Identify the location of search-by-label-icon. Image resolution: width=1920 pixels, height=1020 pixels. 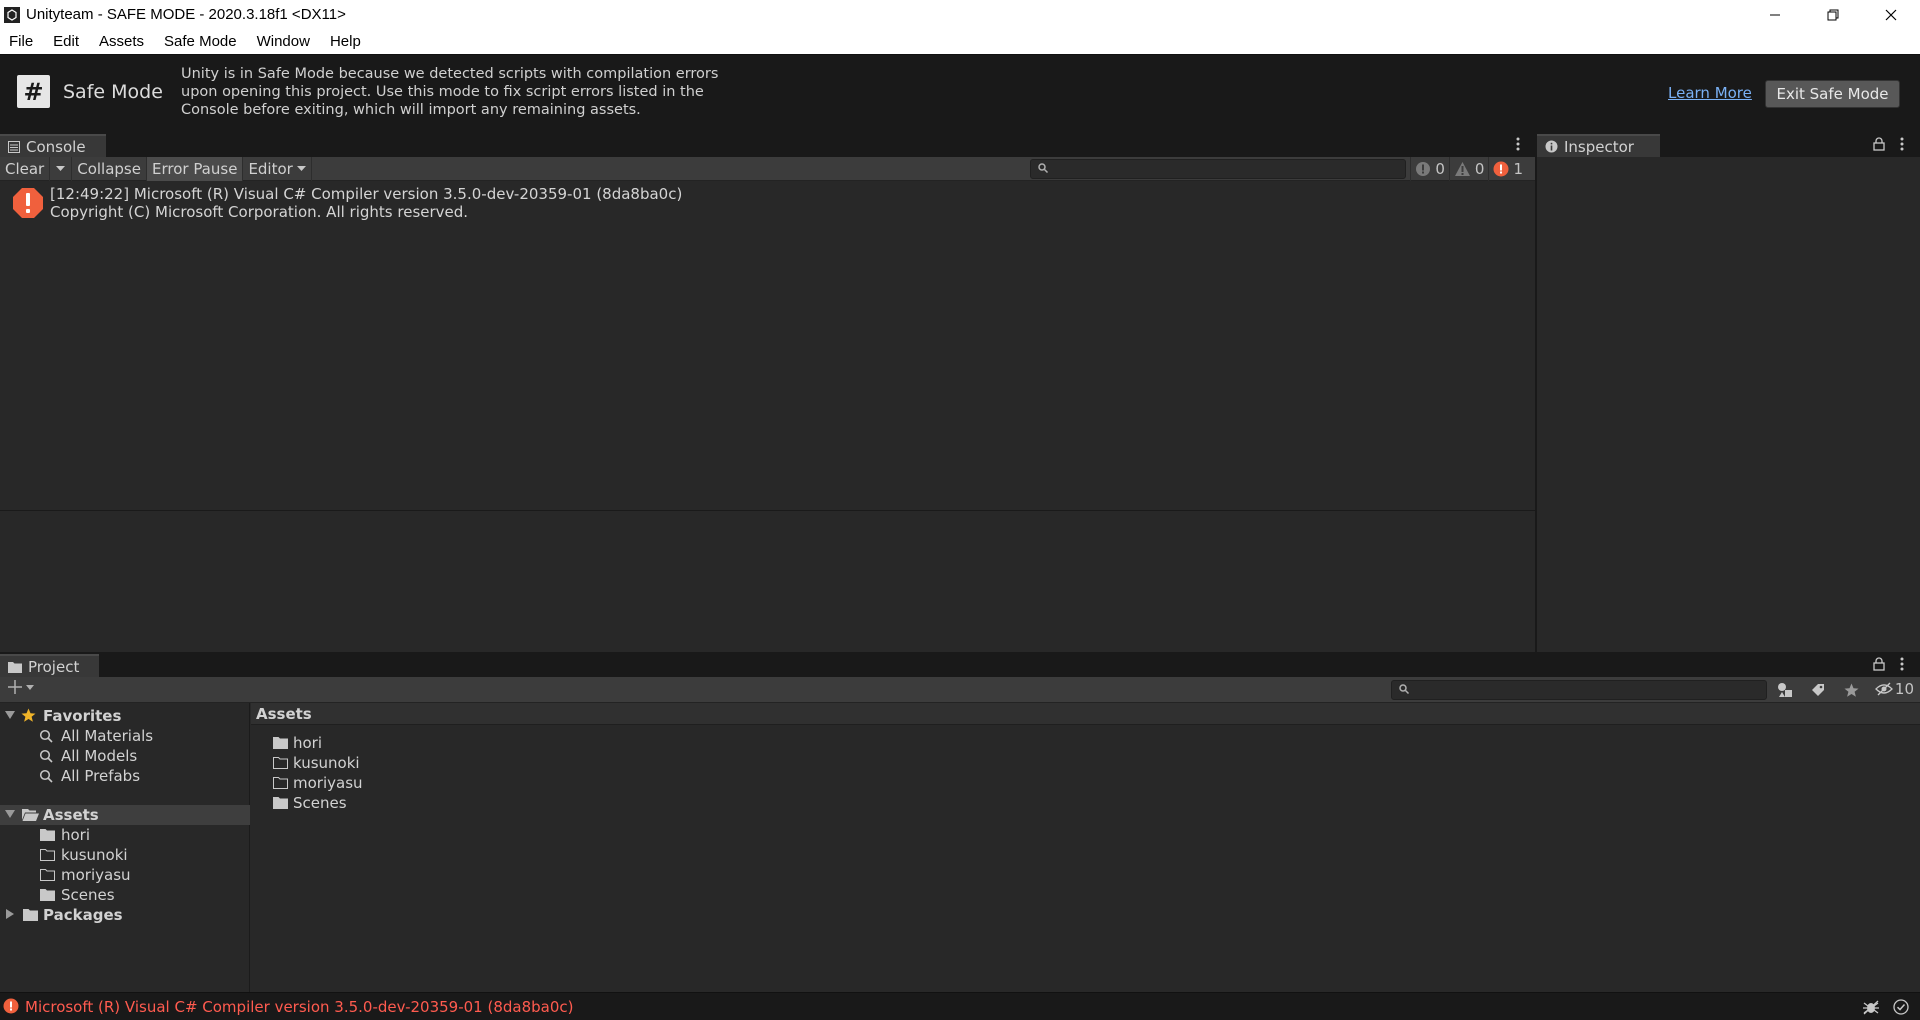
(1818, 690).